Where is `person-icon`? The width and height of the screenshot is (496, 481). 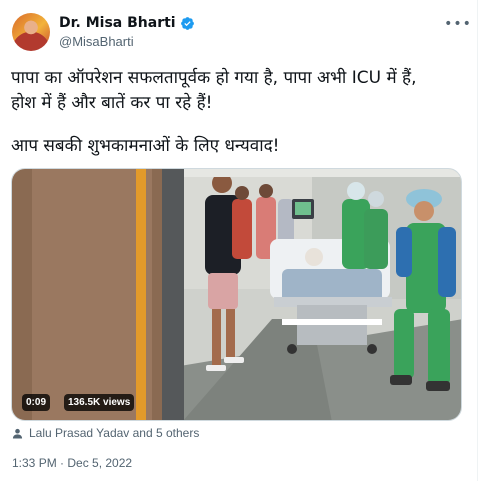
person-icon is located at coordinates (17, 433).